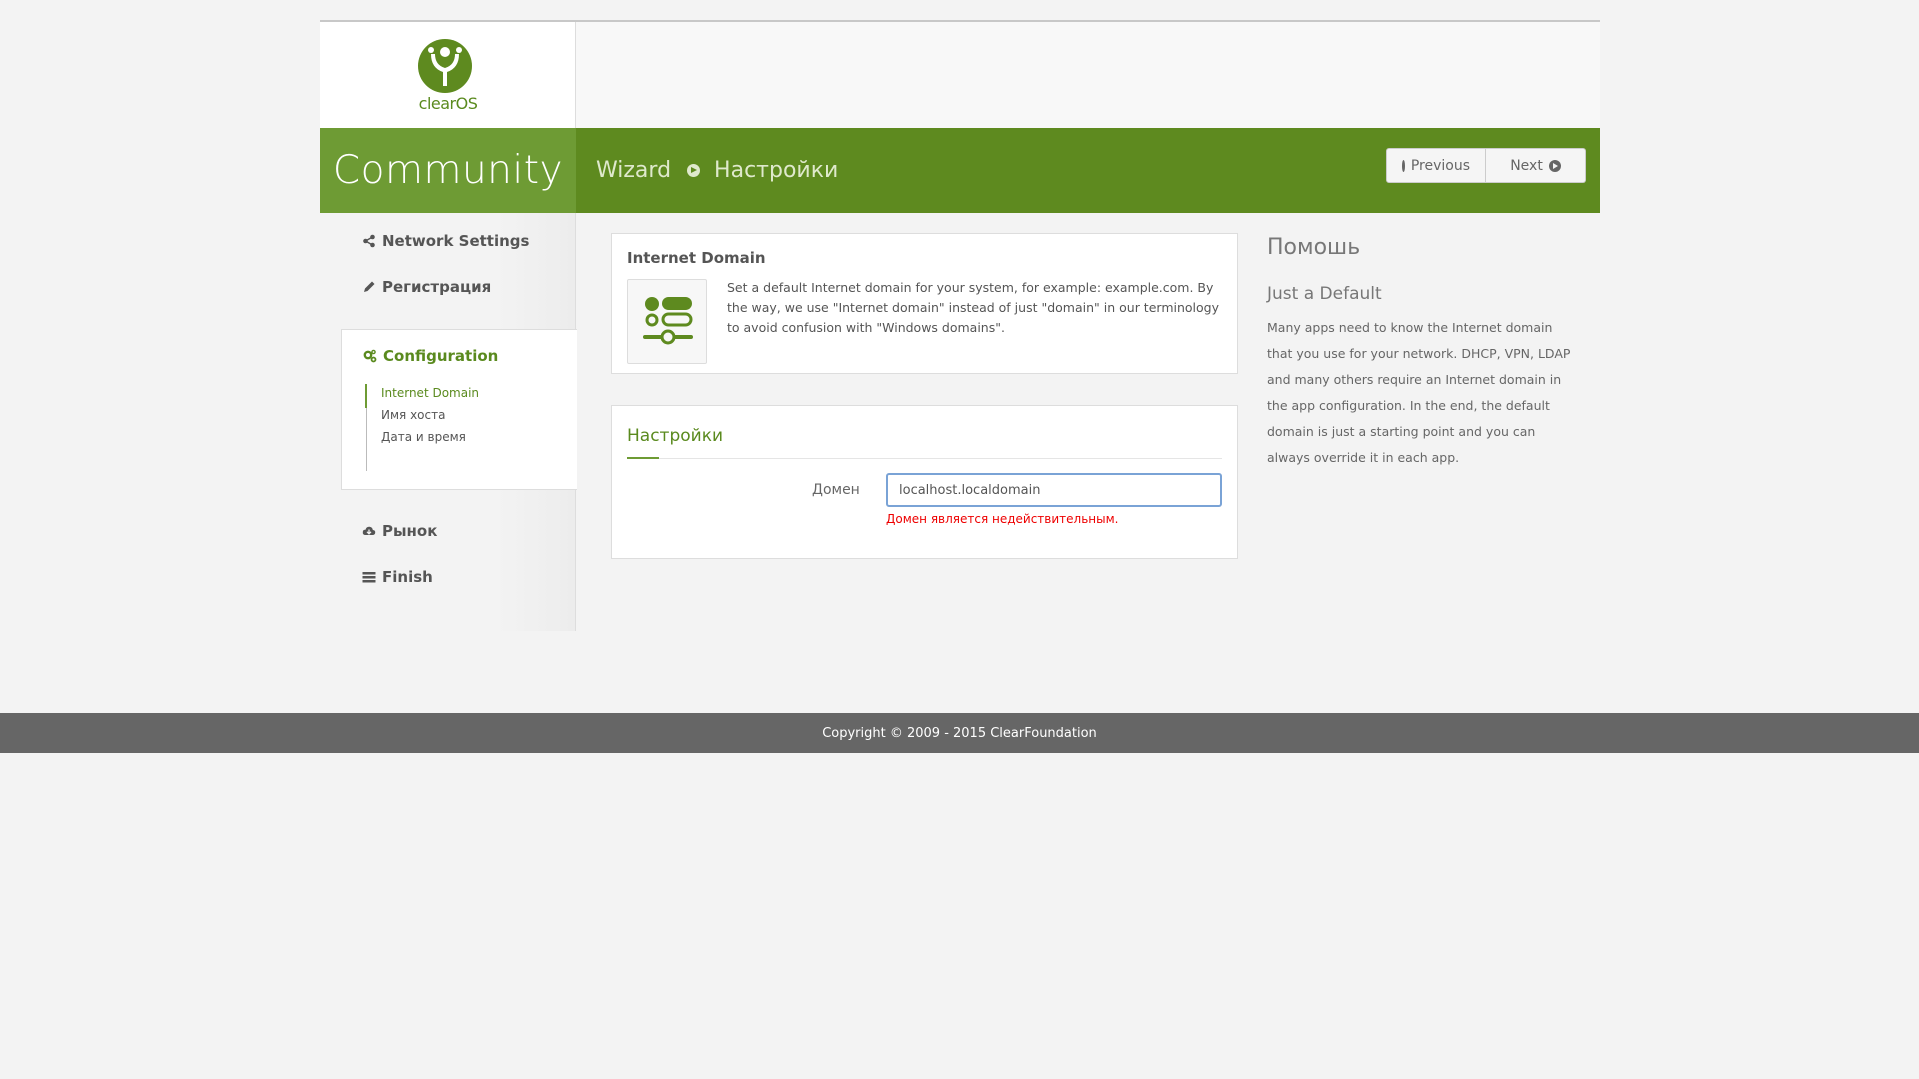 This screenshot has width=1919, height=1079. I want to click on share-icon, so click(369, 241).